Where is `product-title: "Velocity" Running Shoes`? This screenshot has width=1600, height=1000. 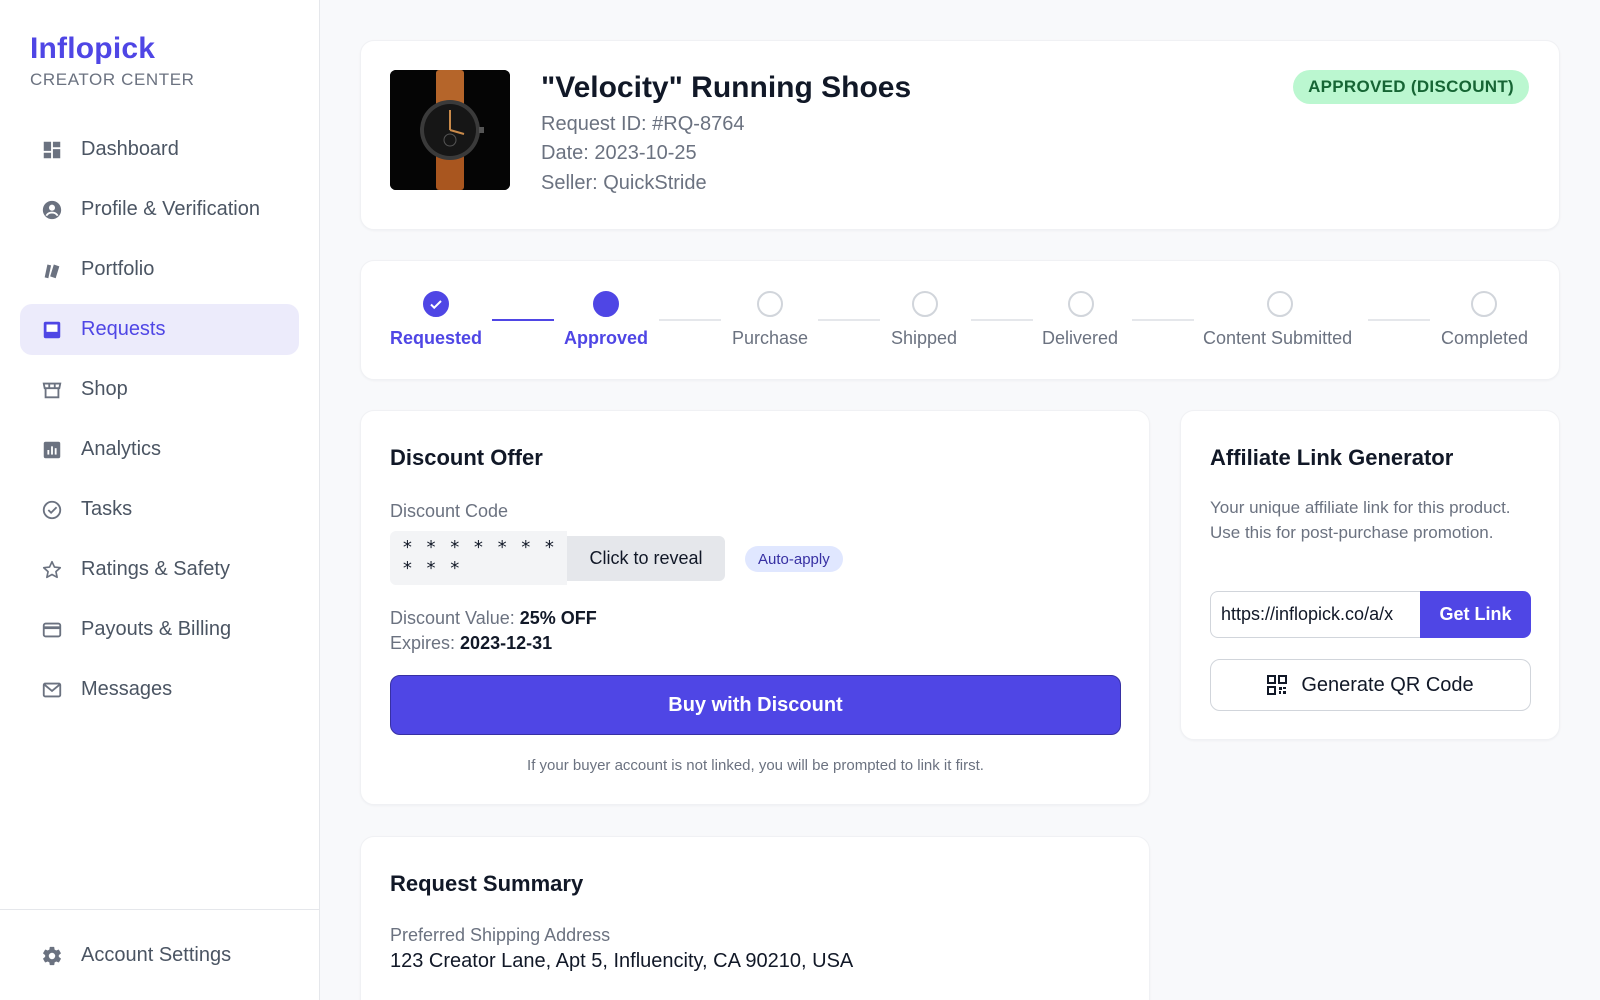
product-title: "Velocity" Running Shoes is located at coordinates (726, 87).